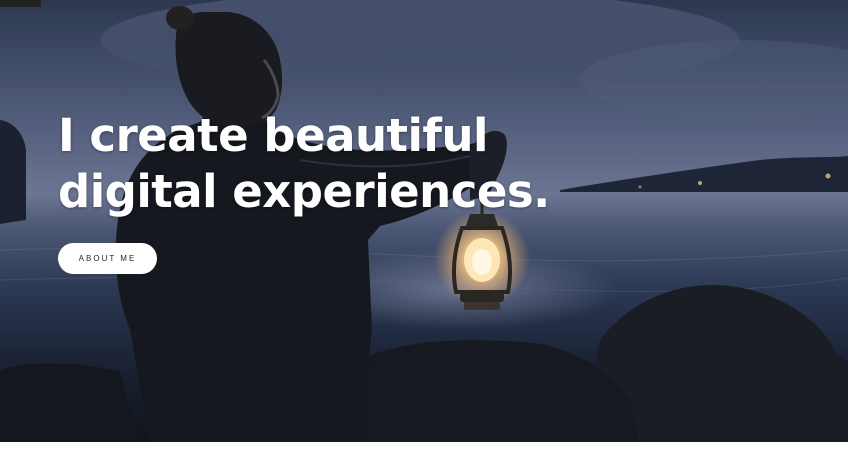 This screenshot has width=848, height=450. Describe the element at coordinates (304, 191) in the screenshot. I see `hero-headline-line-2: digital experiences.` at that location.